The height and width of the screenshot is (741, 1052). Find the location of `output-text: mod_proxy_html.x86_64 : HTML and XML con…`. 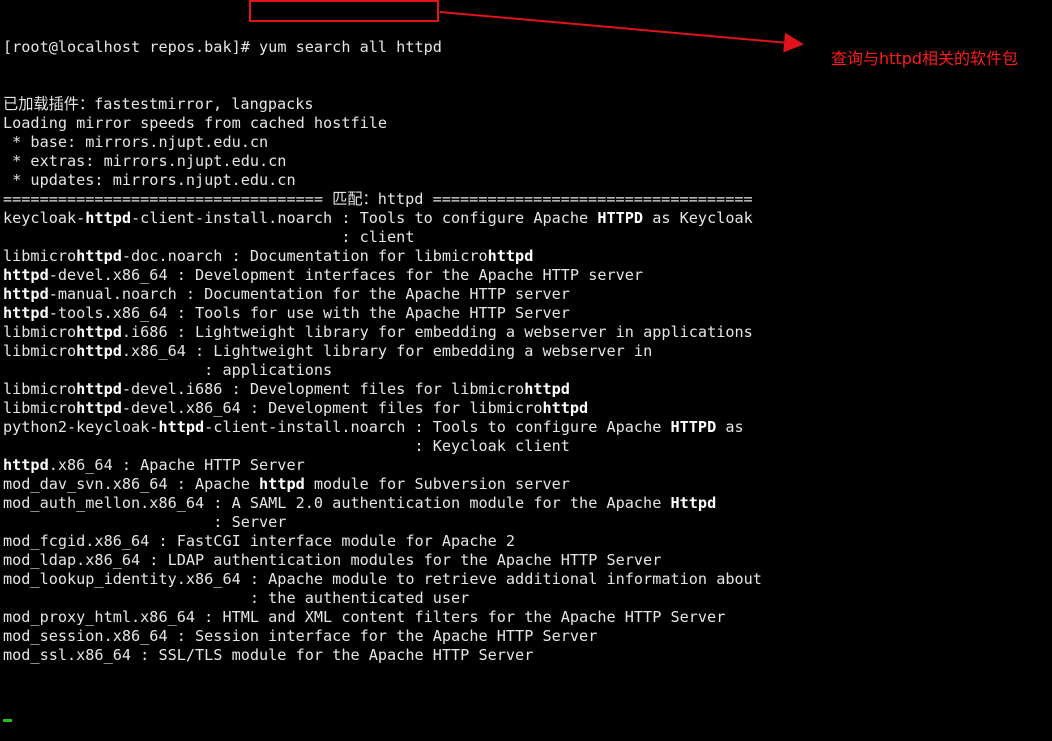

output-text: mod_proxy_html.x86_64 : HTML and XML con… is located at coordinates (364, 617).